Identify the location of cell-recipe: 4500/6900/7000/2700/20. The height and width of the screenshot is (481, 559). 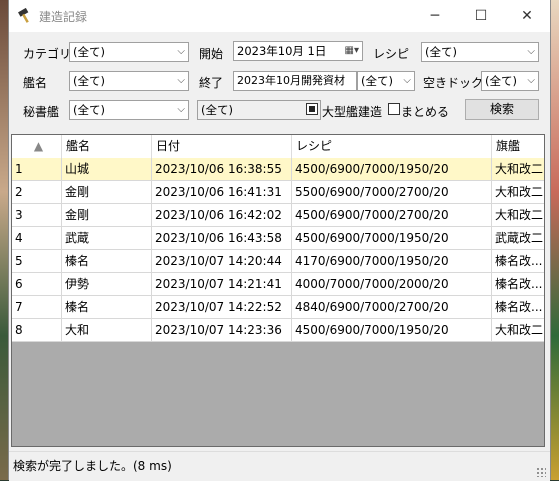
(392, 215).